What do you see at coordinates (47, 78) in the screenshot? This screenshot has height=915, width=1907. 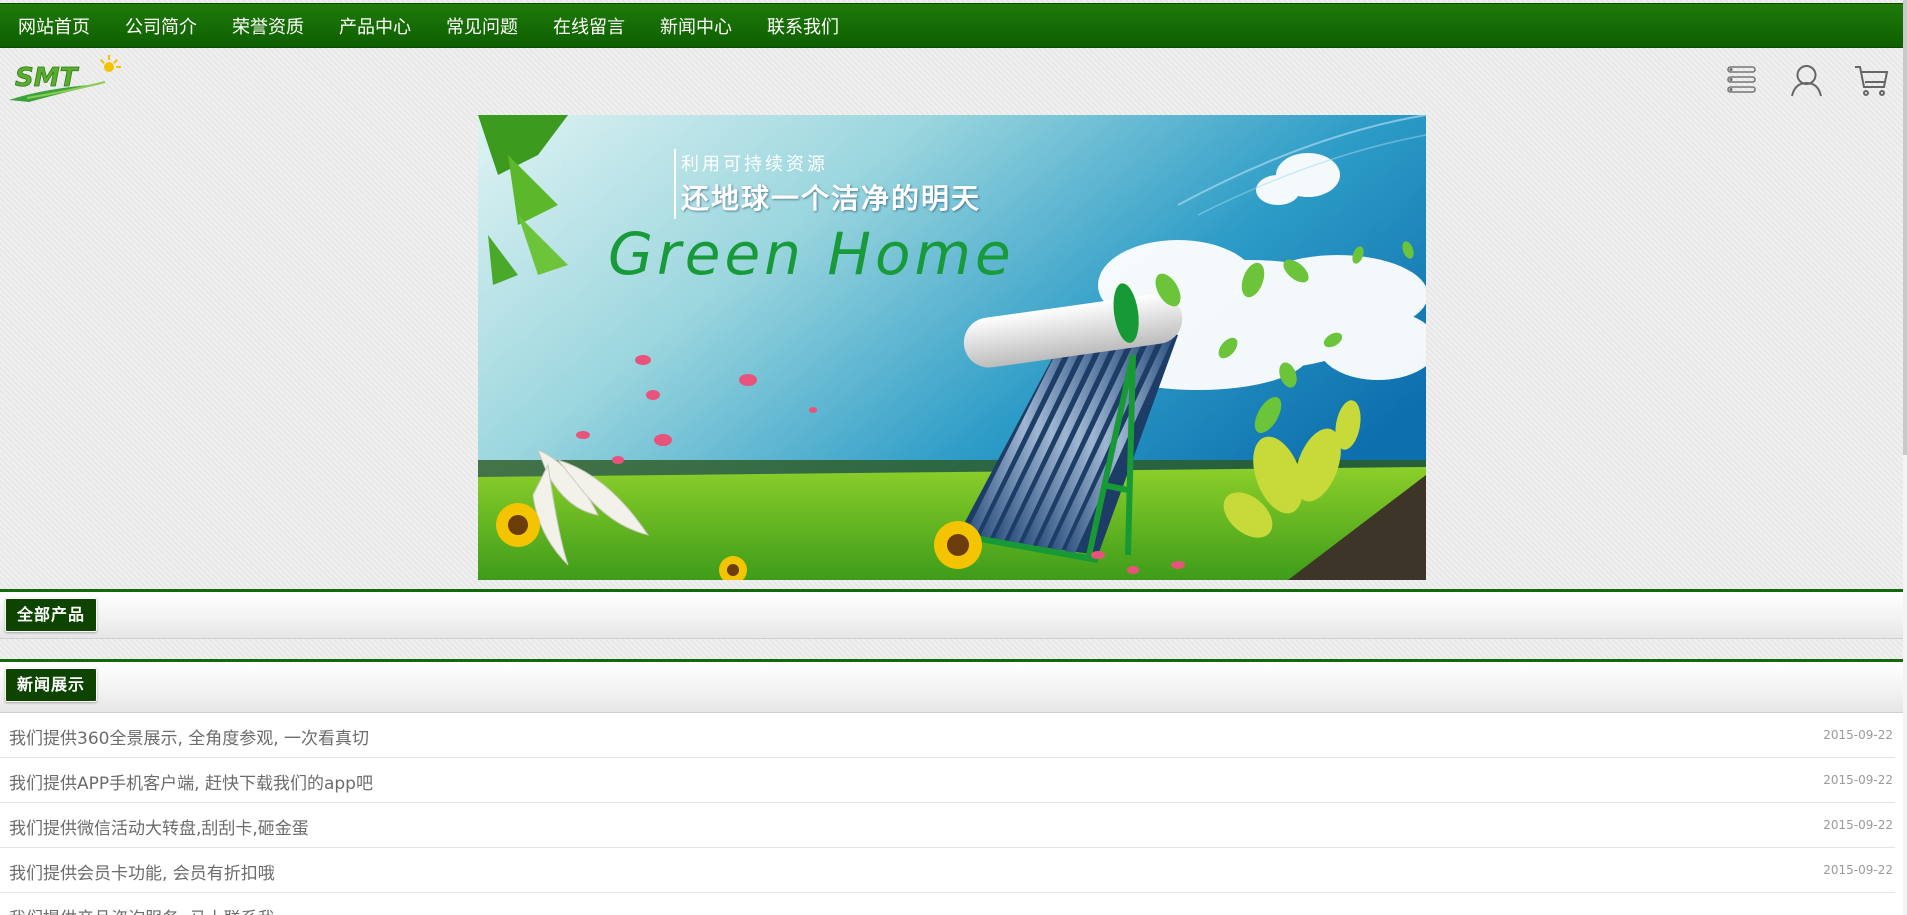 I see `logo-text: SMT` at bounding box center [47, 78].